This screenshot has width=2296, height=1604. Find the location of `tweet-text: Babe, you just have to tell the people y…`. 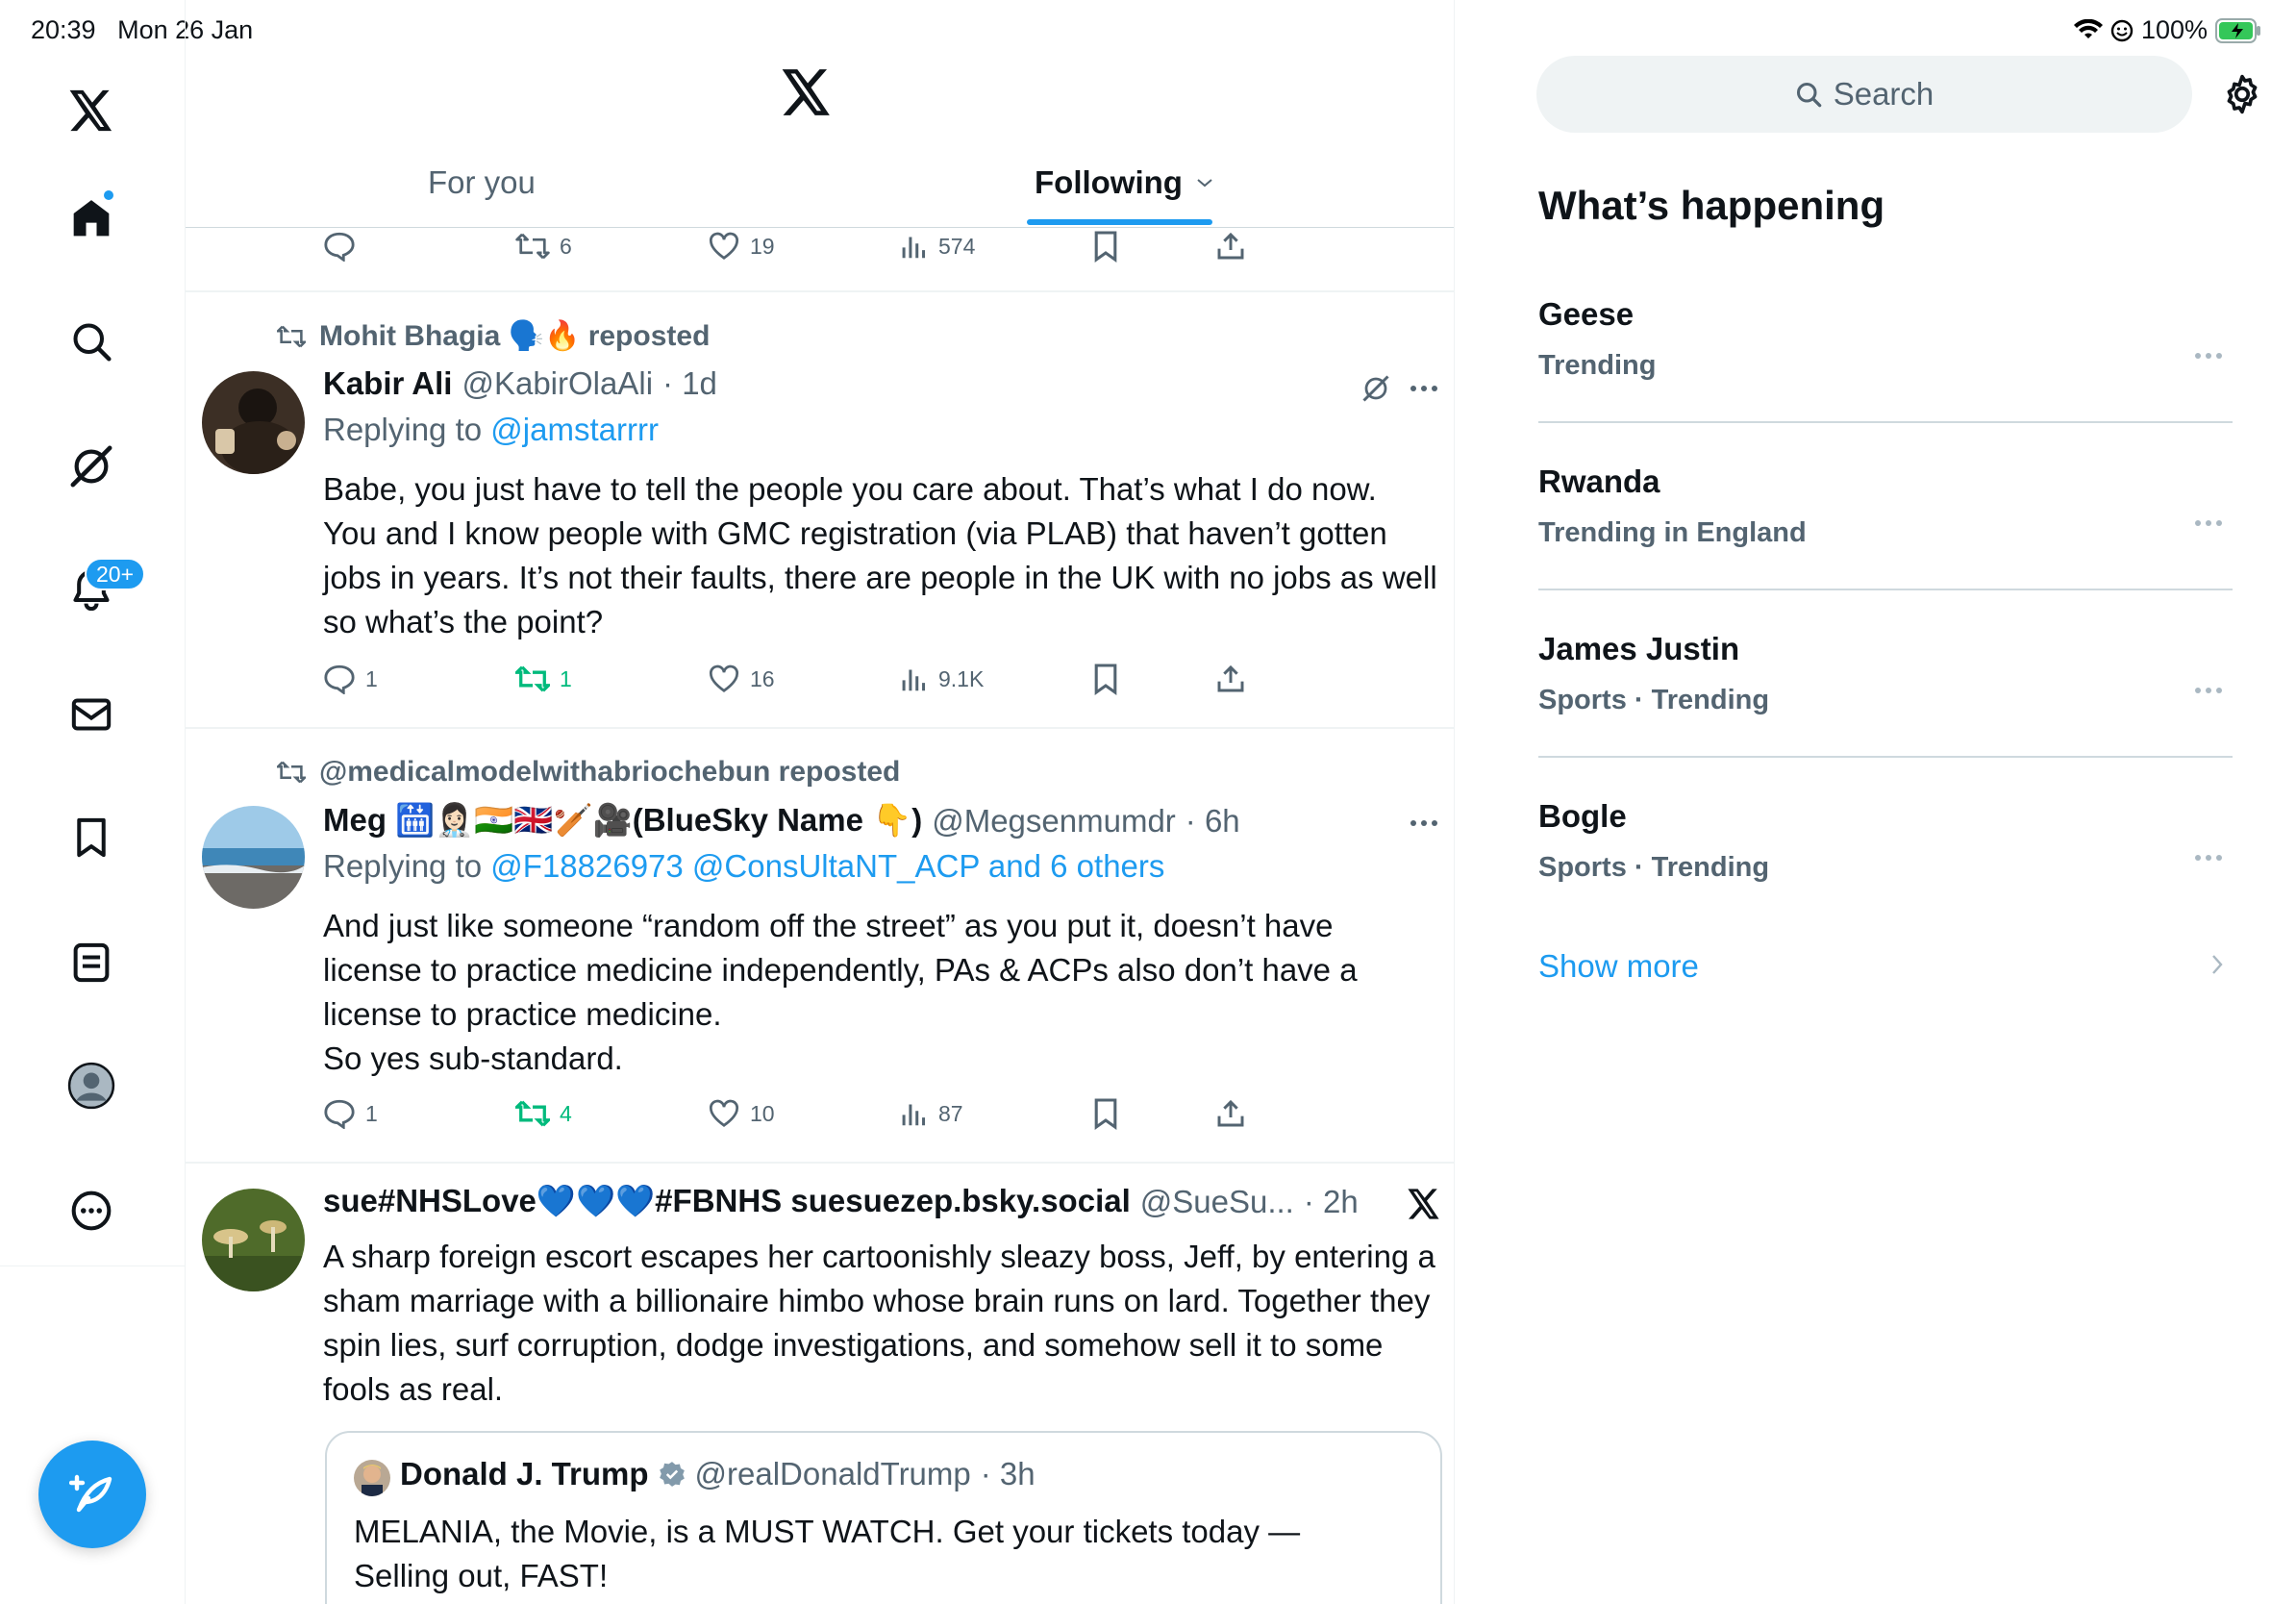

tweet-text: Babe, you just have to tell the people y… is located at coordinates (880, 555).